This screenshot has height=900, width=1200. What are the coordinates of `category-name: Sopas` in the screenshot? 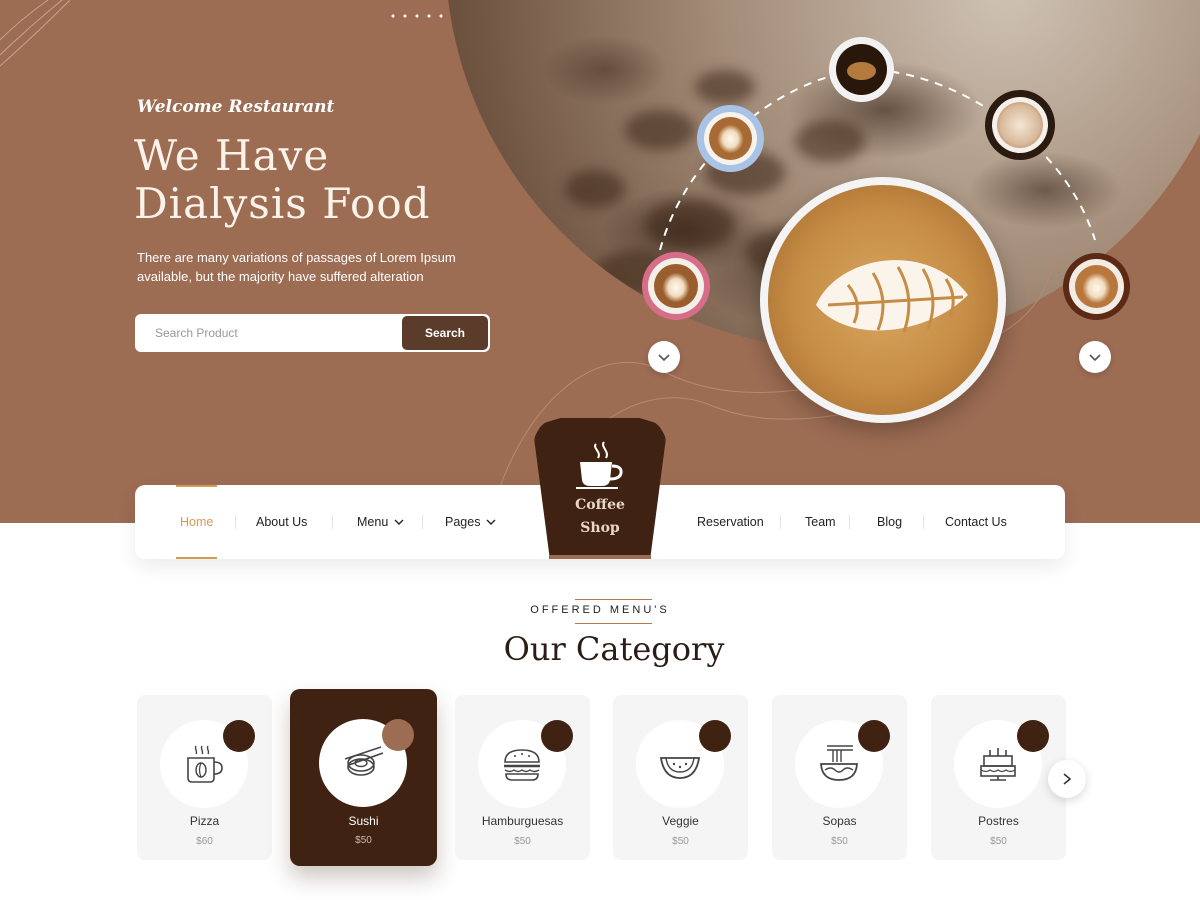 It's located at (839, 821).